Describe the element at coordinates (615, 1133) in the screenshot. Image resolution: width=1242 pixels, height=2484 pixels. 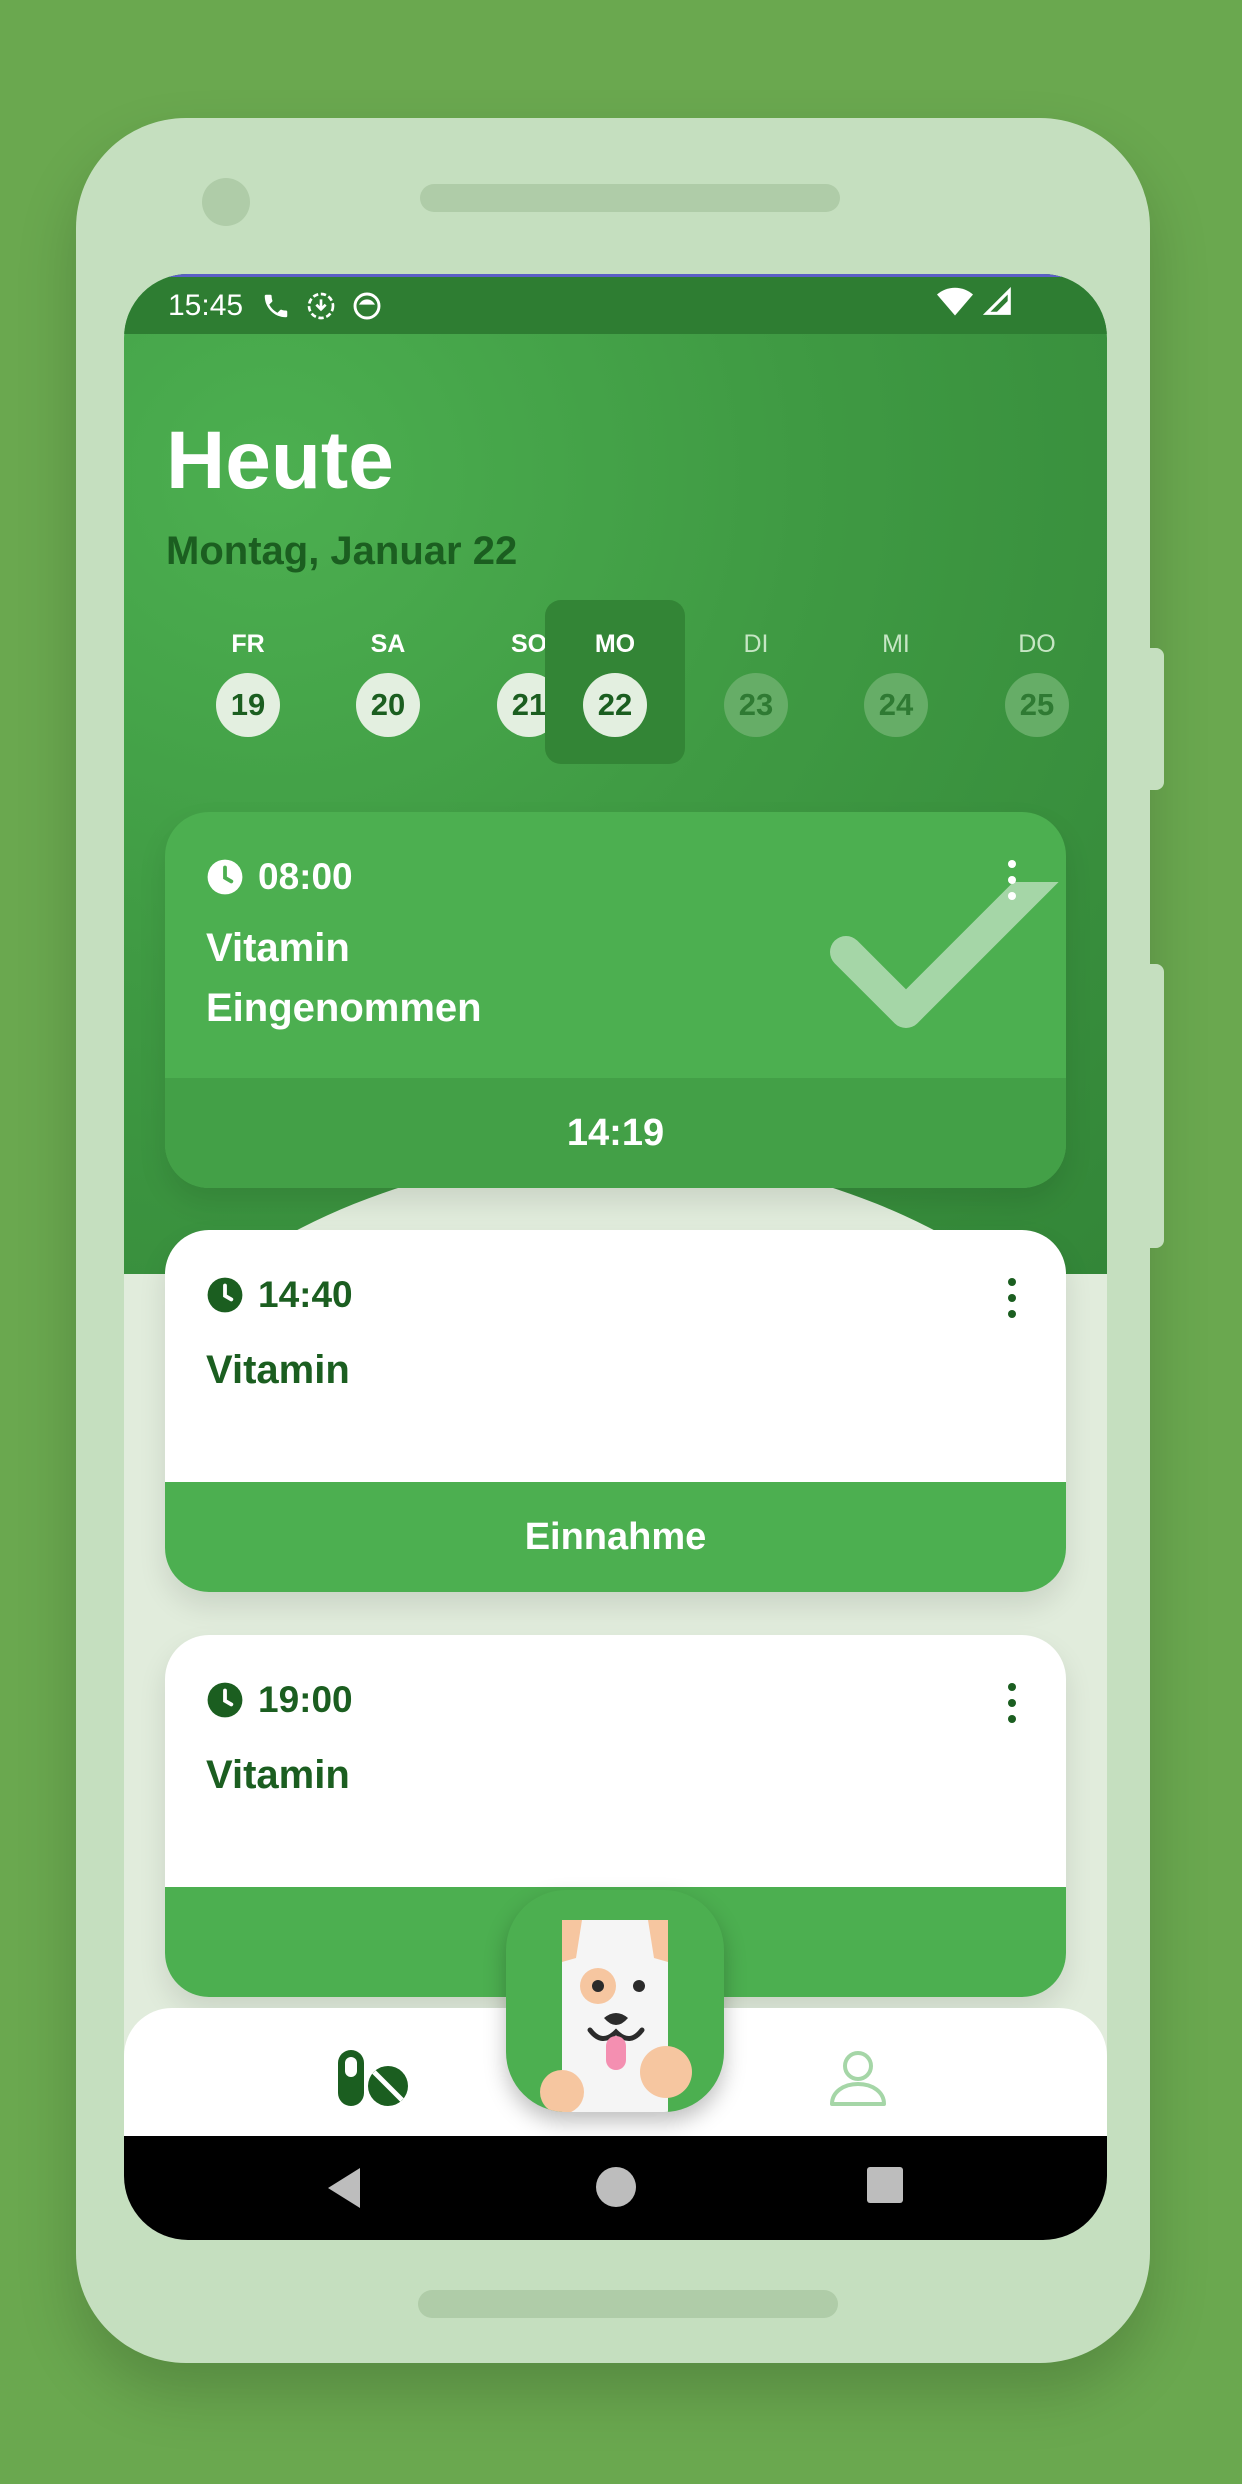
I see `taken-time-label: 14:19` at that location.